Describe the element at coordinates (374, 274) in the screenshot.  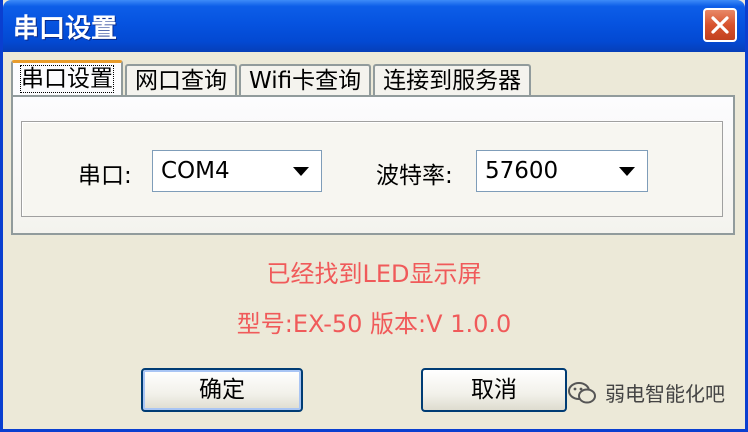
I see `status-found-led: 已经找到LED显示屏` at that location.